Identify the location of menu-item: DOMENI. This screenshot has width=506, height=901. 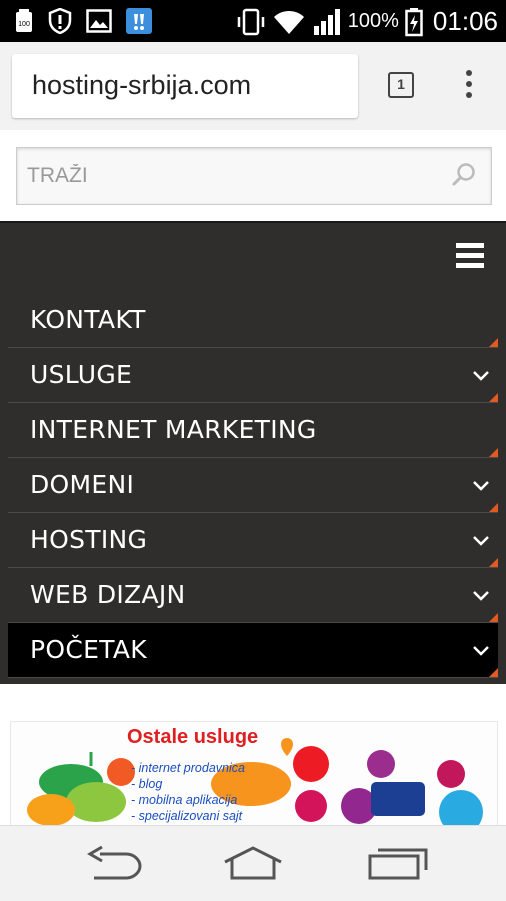
(253, 485).